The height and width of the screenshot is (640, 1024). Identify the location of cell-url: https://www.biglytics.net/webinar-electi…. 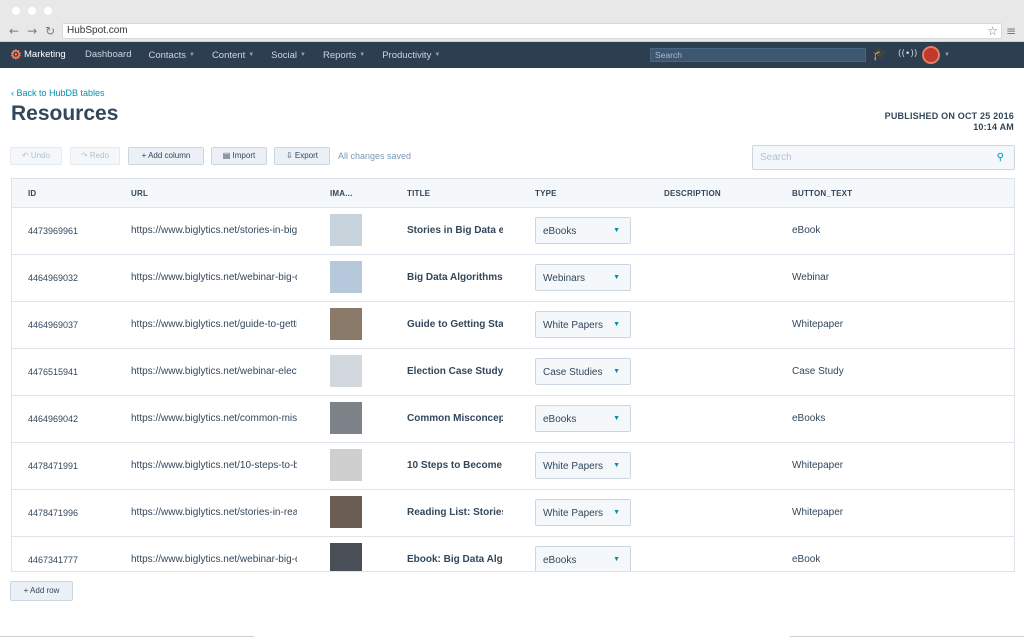
(214, 371).